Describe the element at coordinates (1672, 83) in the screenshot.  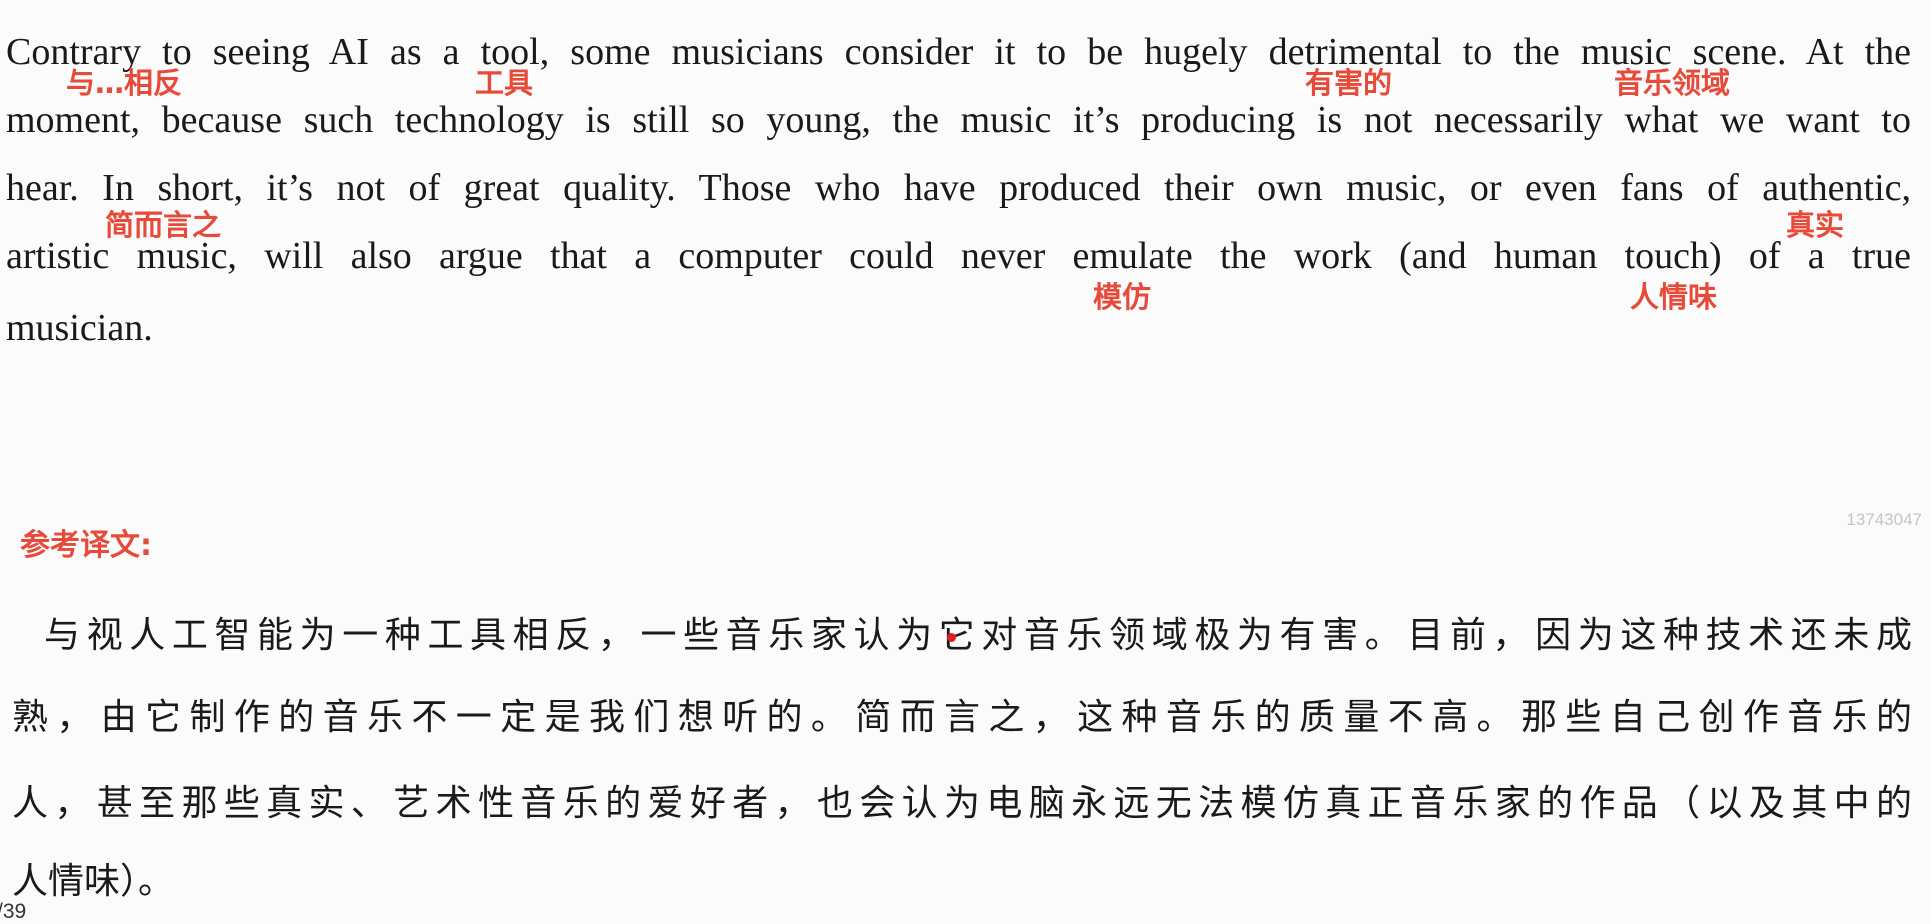
I see `annotation-music-scene: 音乐领域` at that location.